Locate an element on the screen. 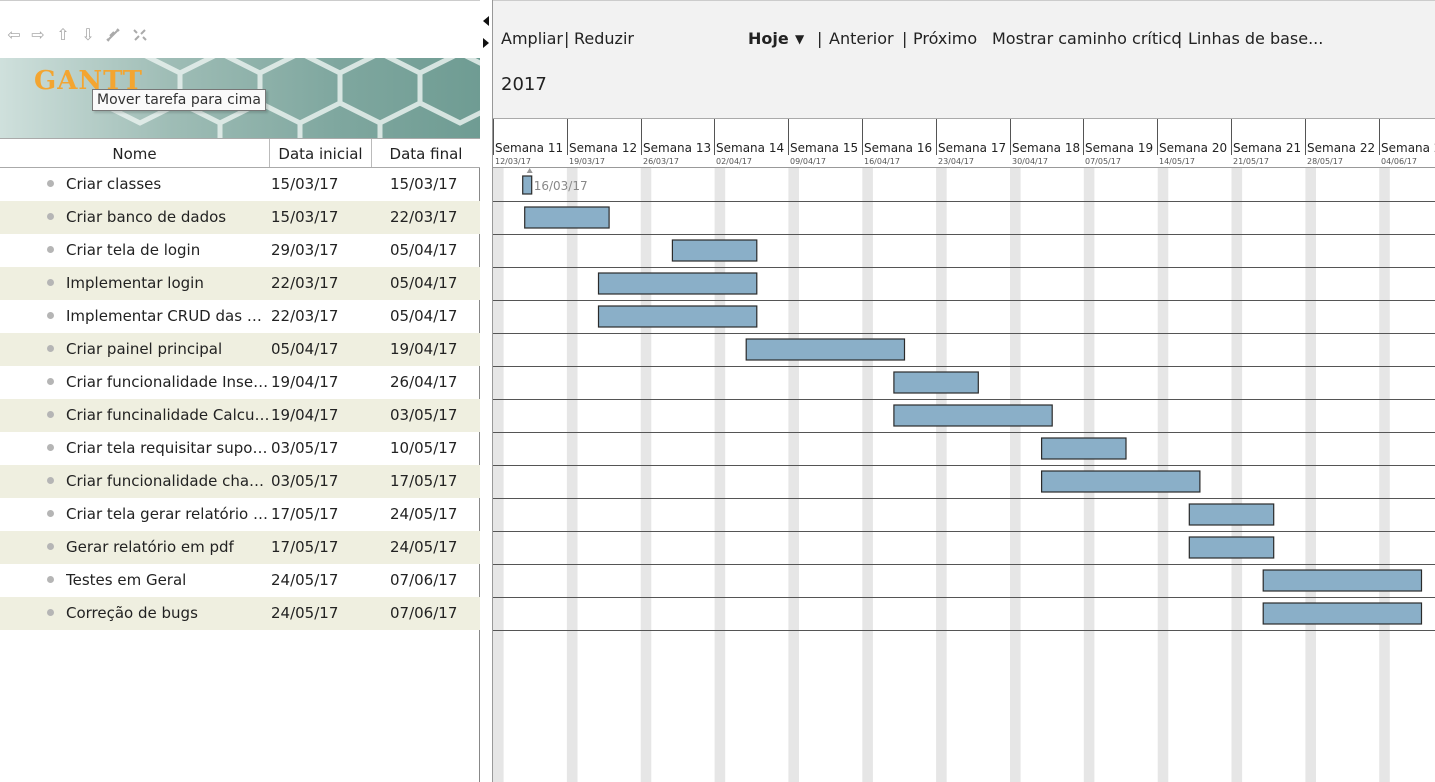 This screenshot has height=782, width=1435. table-row: Implementar login 22/03/17 05/04/17 is located at coordinates (240, 283).